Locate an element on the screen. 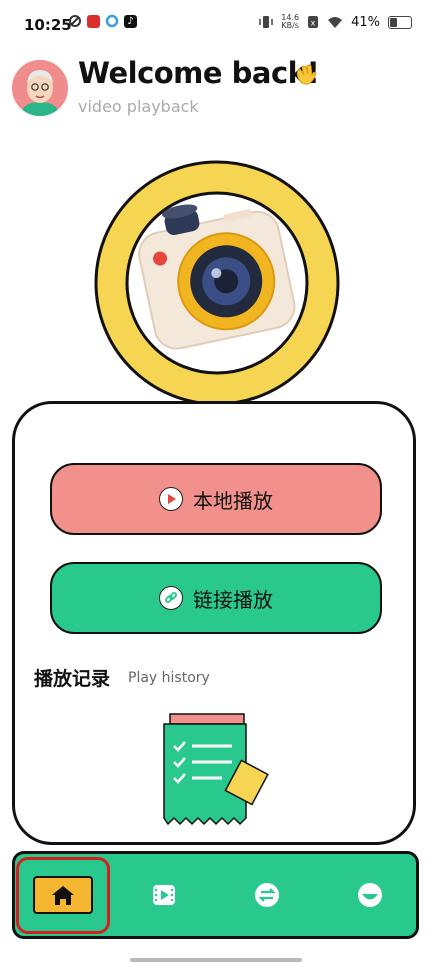  tiktok-icon: ♪ is located at coordinates (130, 21).